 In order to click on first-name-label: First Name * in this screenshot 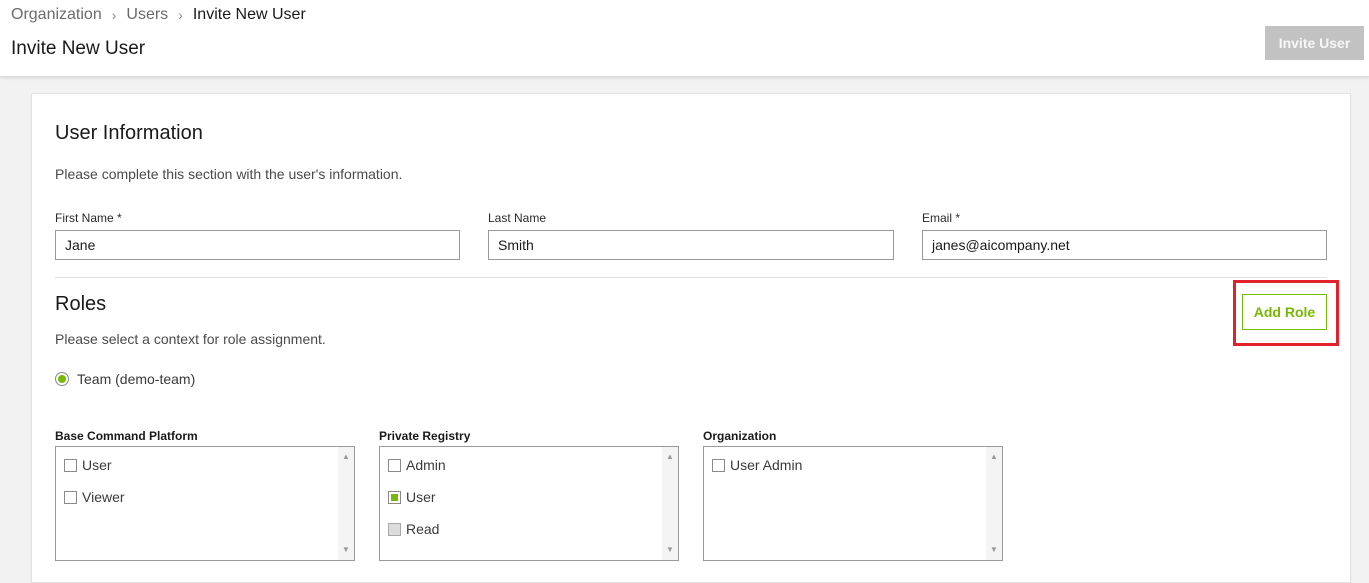, I will do `click(88, 218)`.